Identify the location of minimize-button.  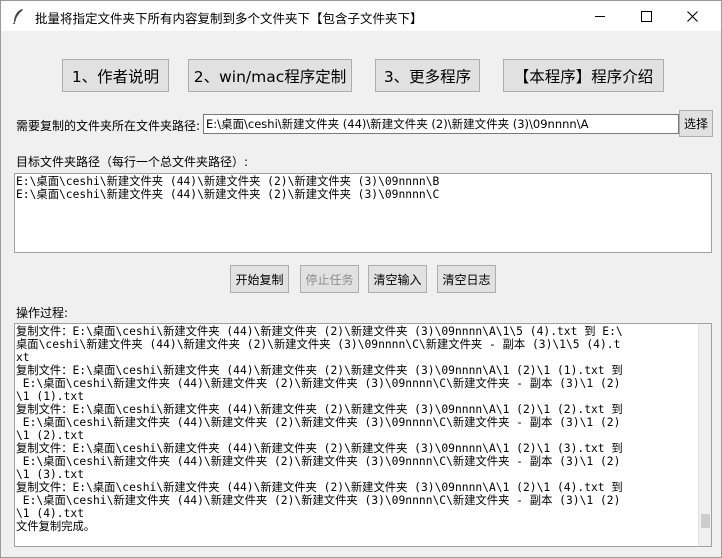
(600, 16).